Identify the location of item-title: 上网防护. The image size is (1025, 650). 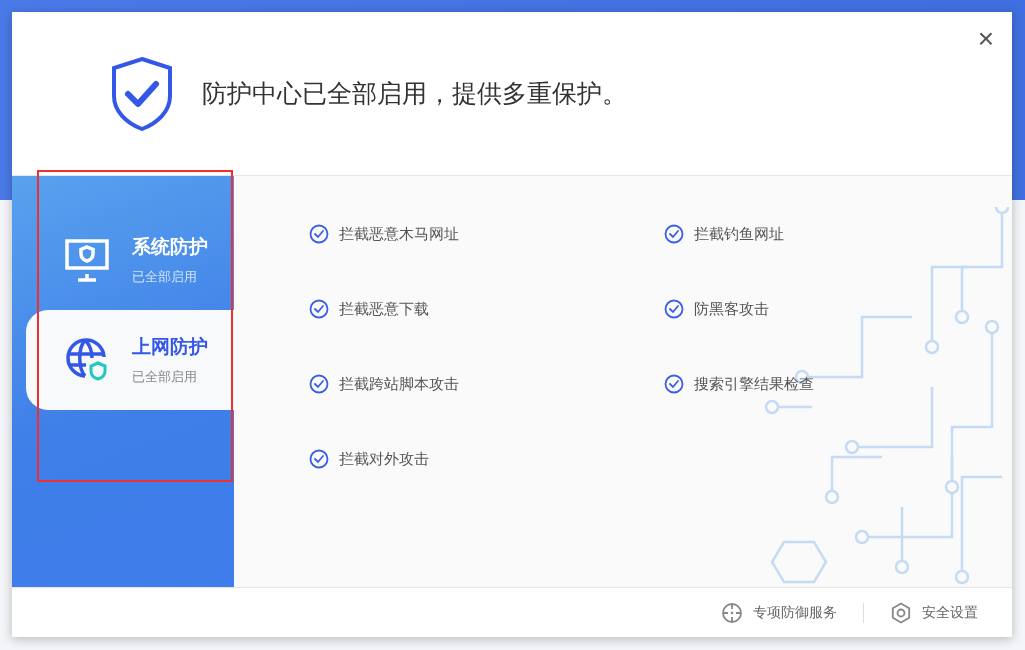
(170, 346).